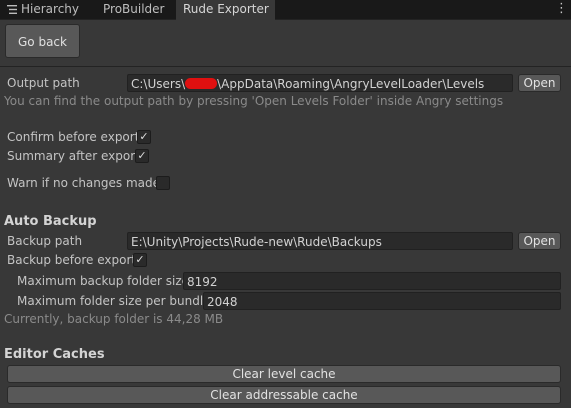  I want to click on backup-before-export-label: Backup before export, so click(72, 260).